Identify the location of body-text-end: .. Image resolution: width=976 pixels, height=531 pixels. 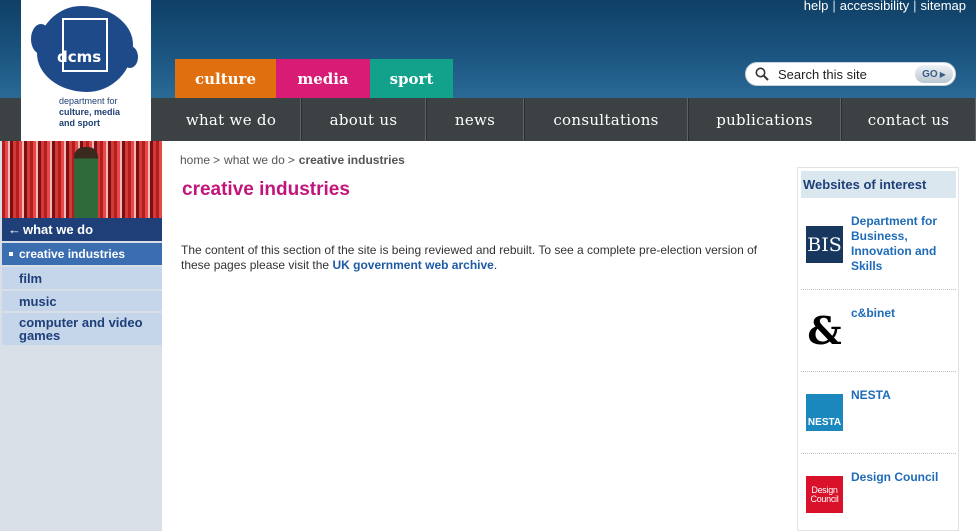
(495, 265).